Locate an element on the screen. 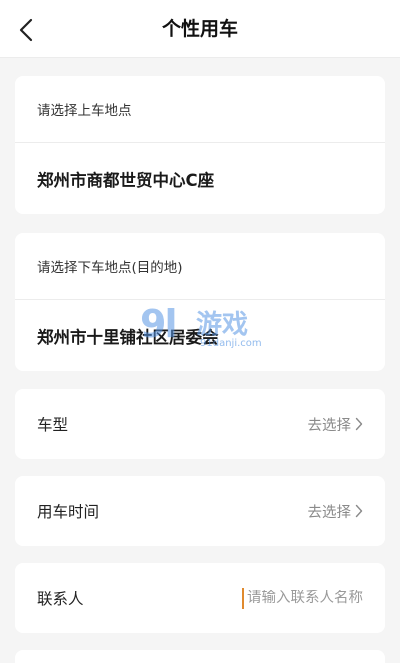  ride-time-value: 去选择 is located at coordinates (329, 512).